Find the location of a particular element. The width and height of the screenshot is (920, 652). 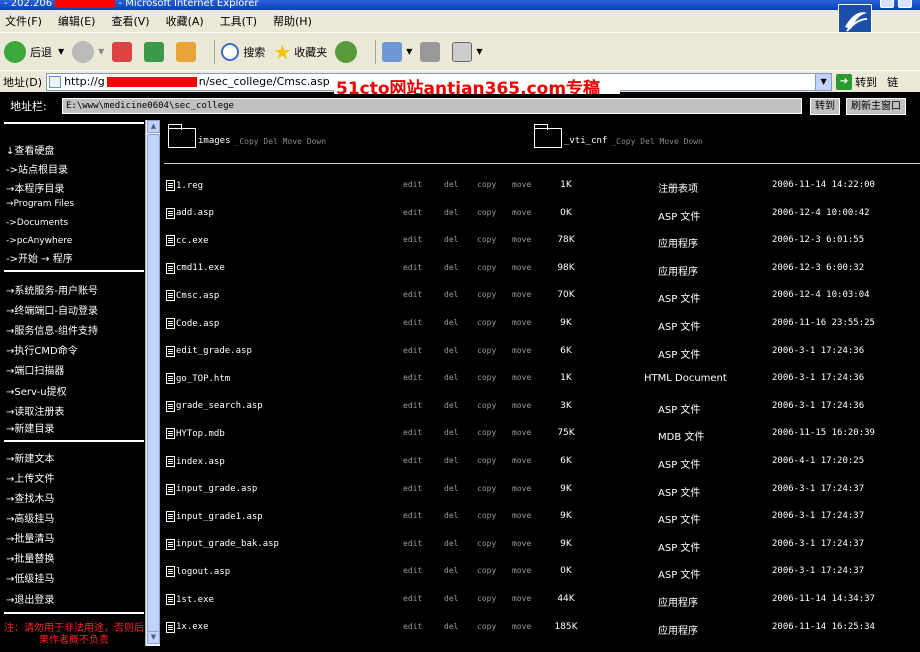

sidebar-item: →执行CMD命令 is located at coordinates (75, 349).